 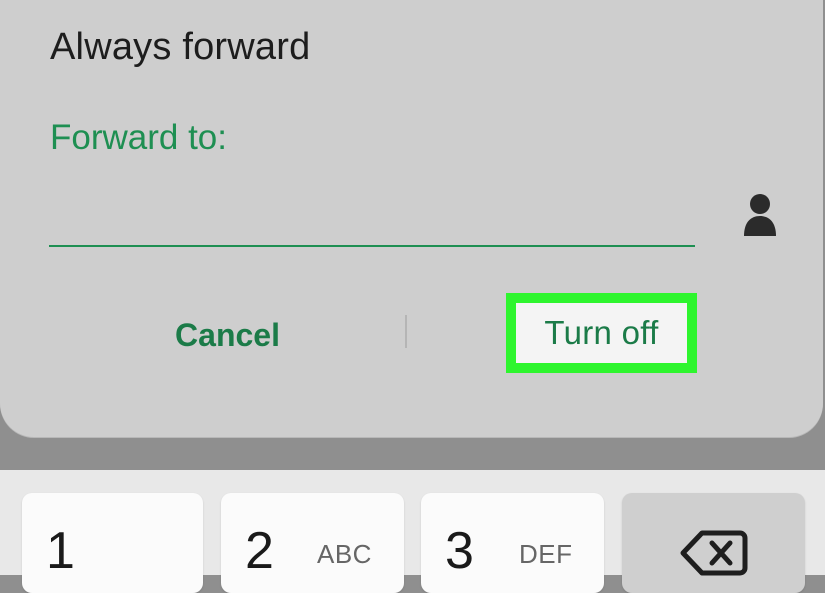 What do you see at coordinates (512, 543) in the screenshot?
I see `dialpad-key-3: 3 DEF` at bounding box center [512, 543].